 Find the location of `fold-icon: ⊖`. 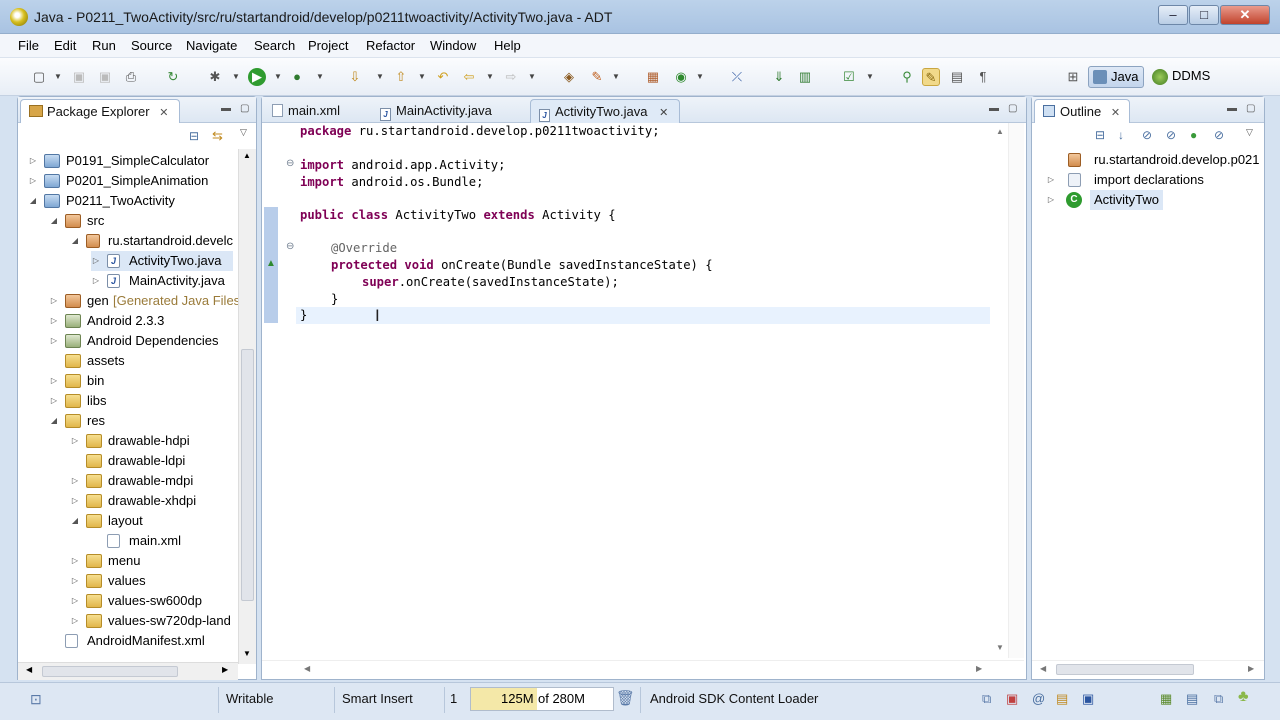

fold-icon: ⊖ is located at coordinates (290, 246).